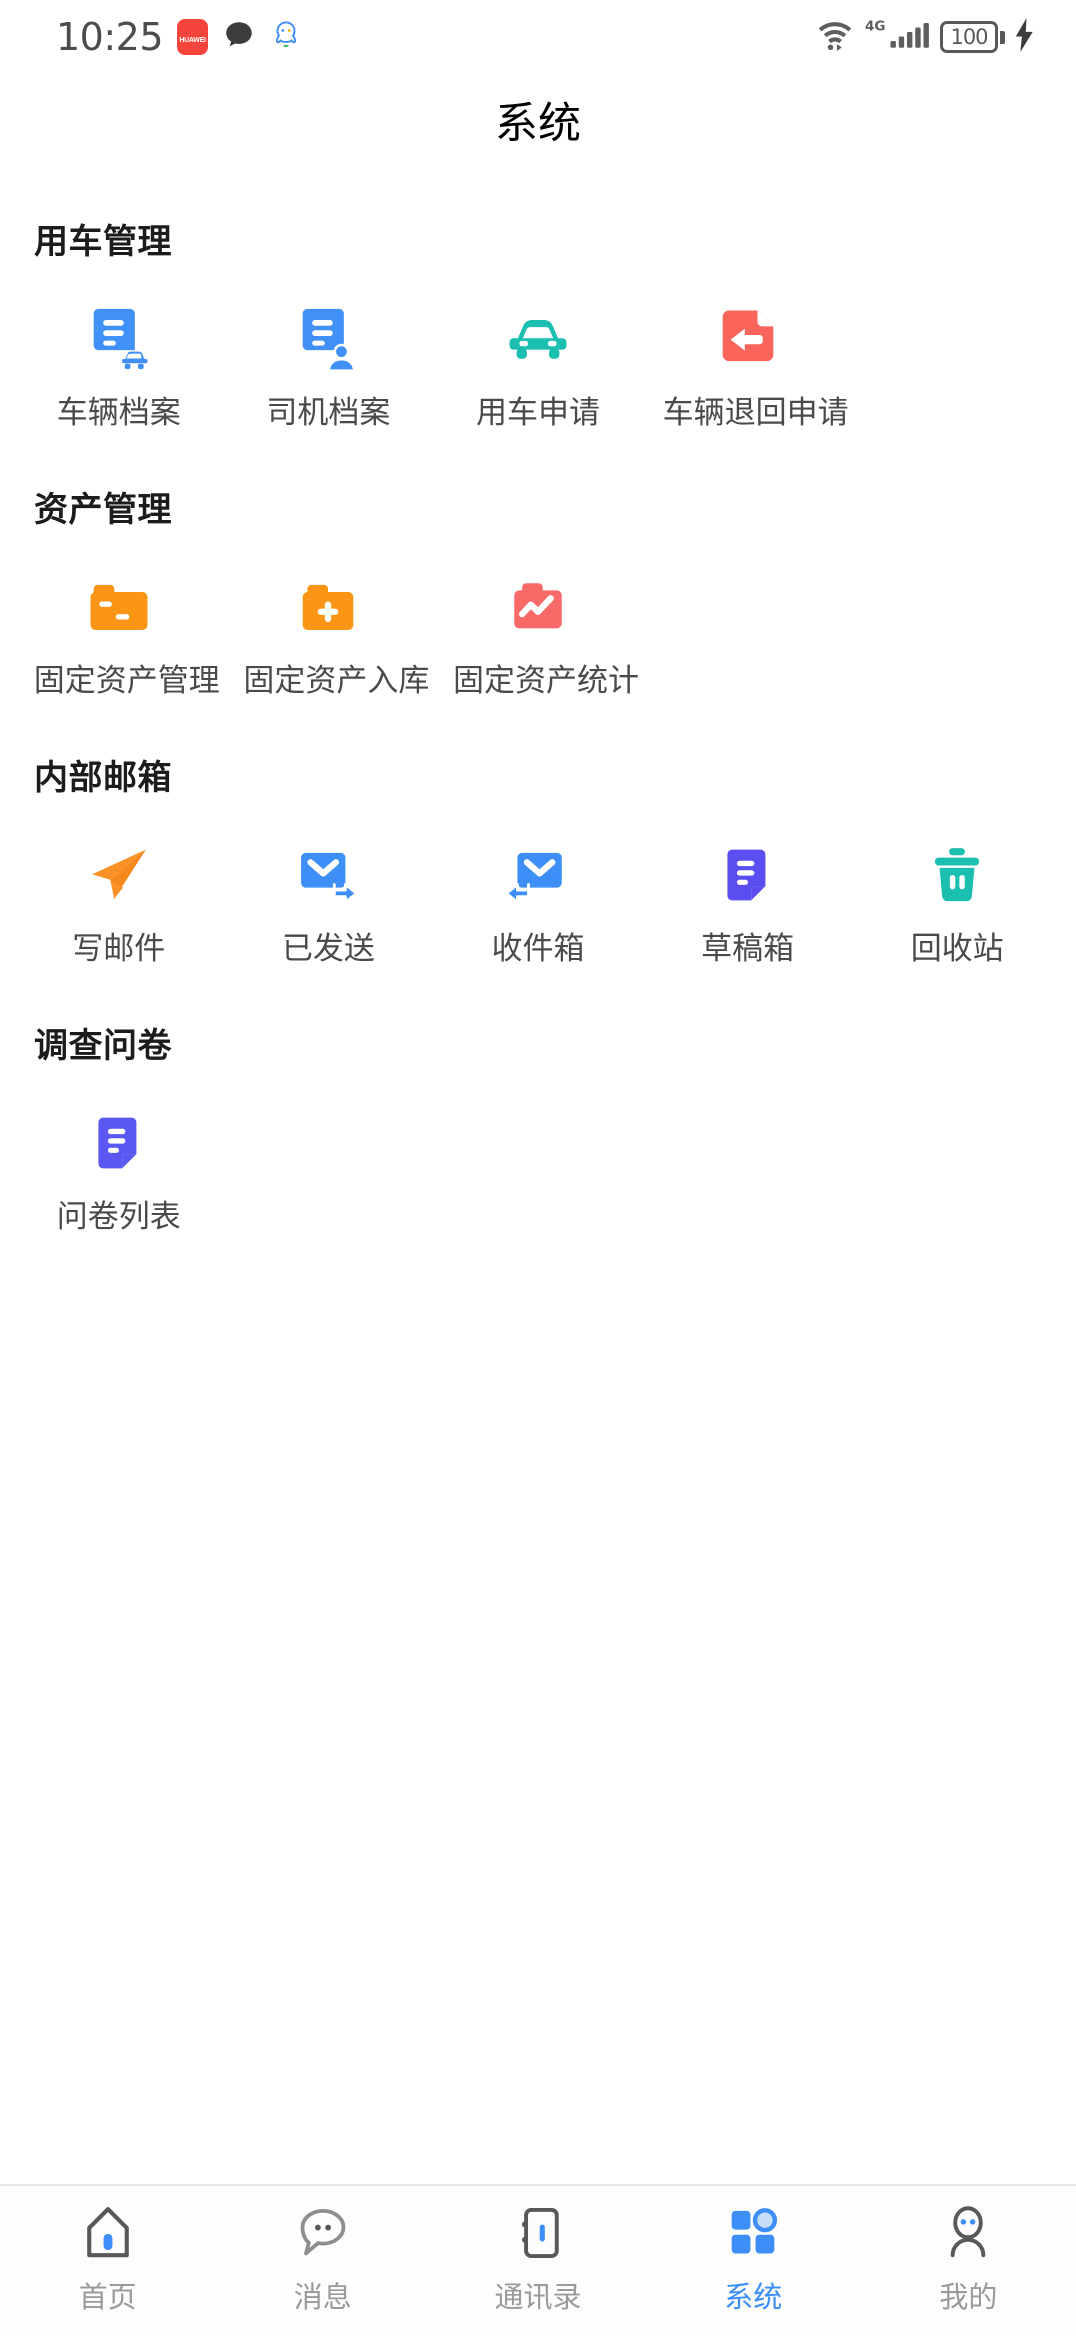 This screenshot has width=1076, height=2336. I want to click on chat-bubble-icon, so click(239, 37).